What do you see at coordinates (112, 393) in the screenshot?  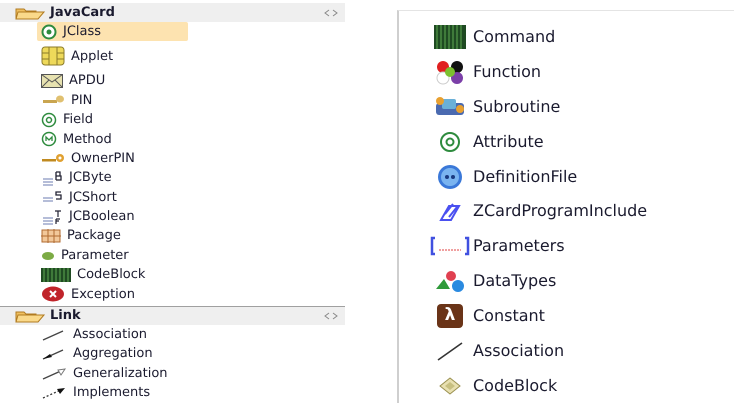 I see `palette-item: Implements` at bounding box center [112, 393].